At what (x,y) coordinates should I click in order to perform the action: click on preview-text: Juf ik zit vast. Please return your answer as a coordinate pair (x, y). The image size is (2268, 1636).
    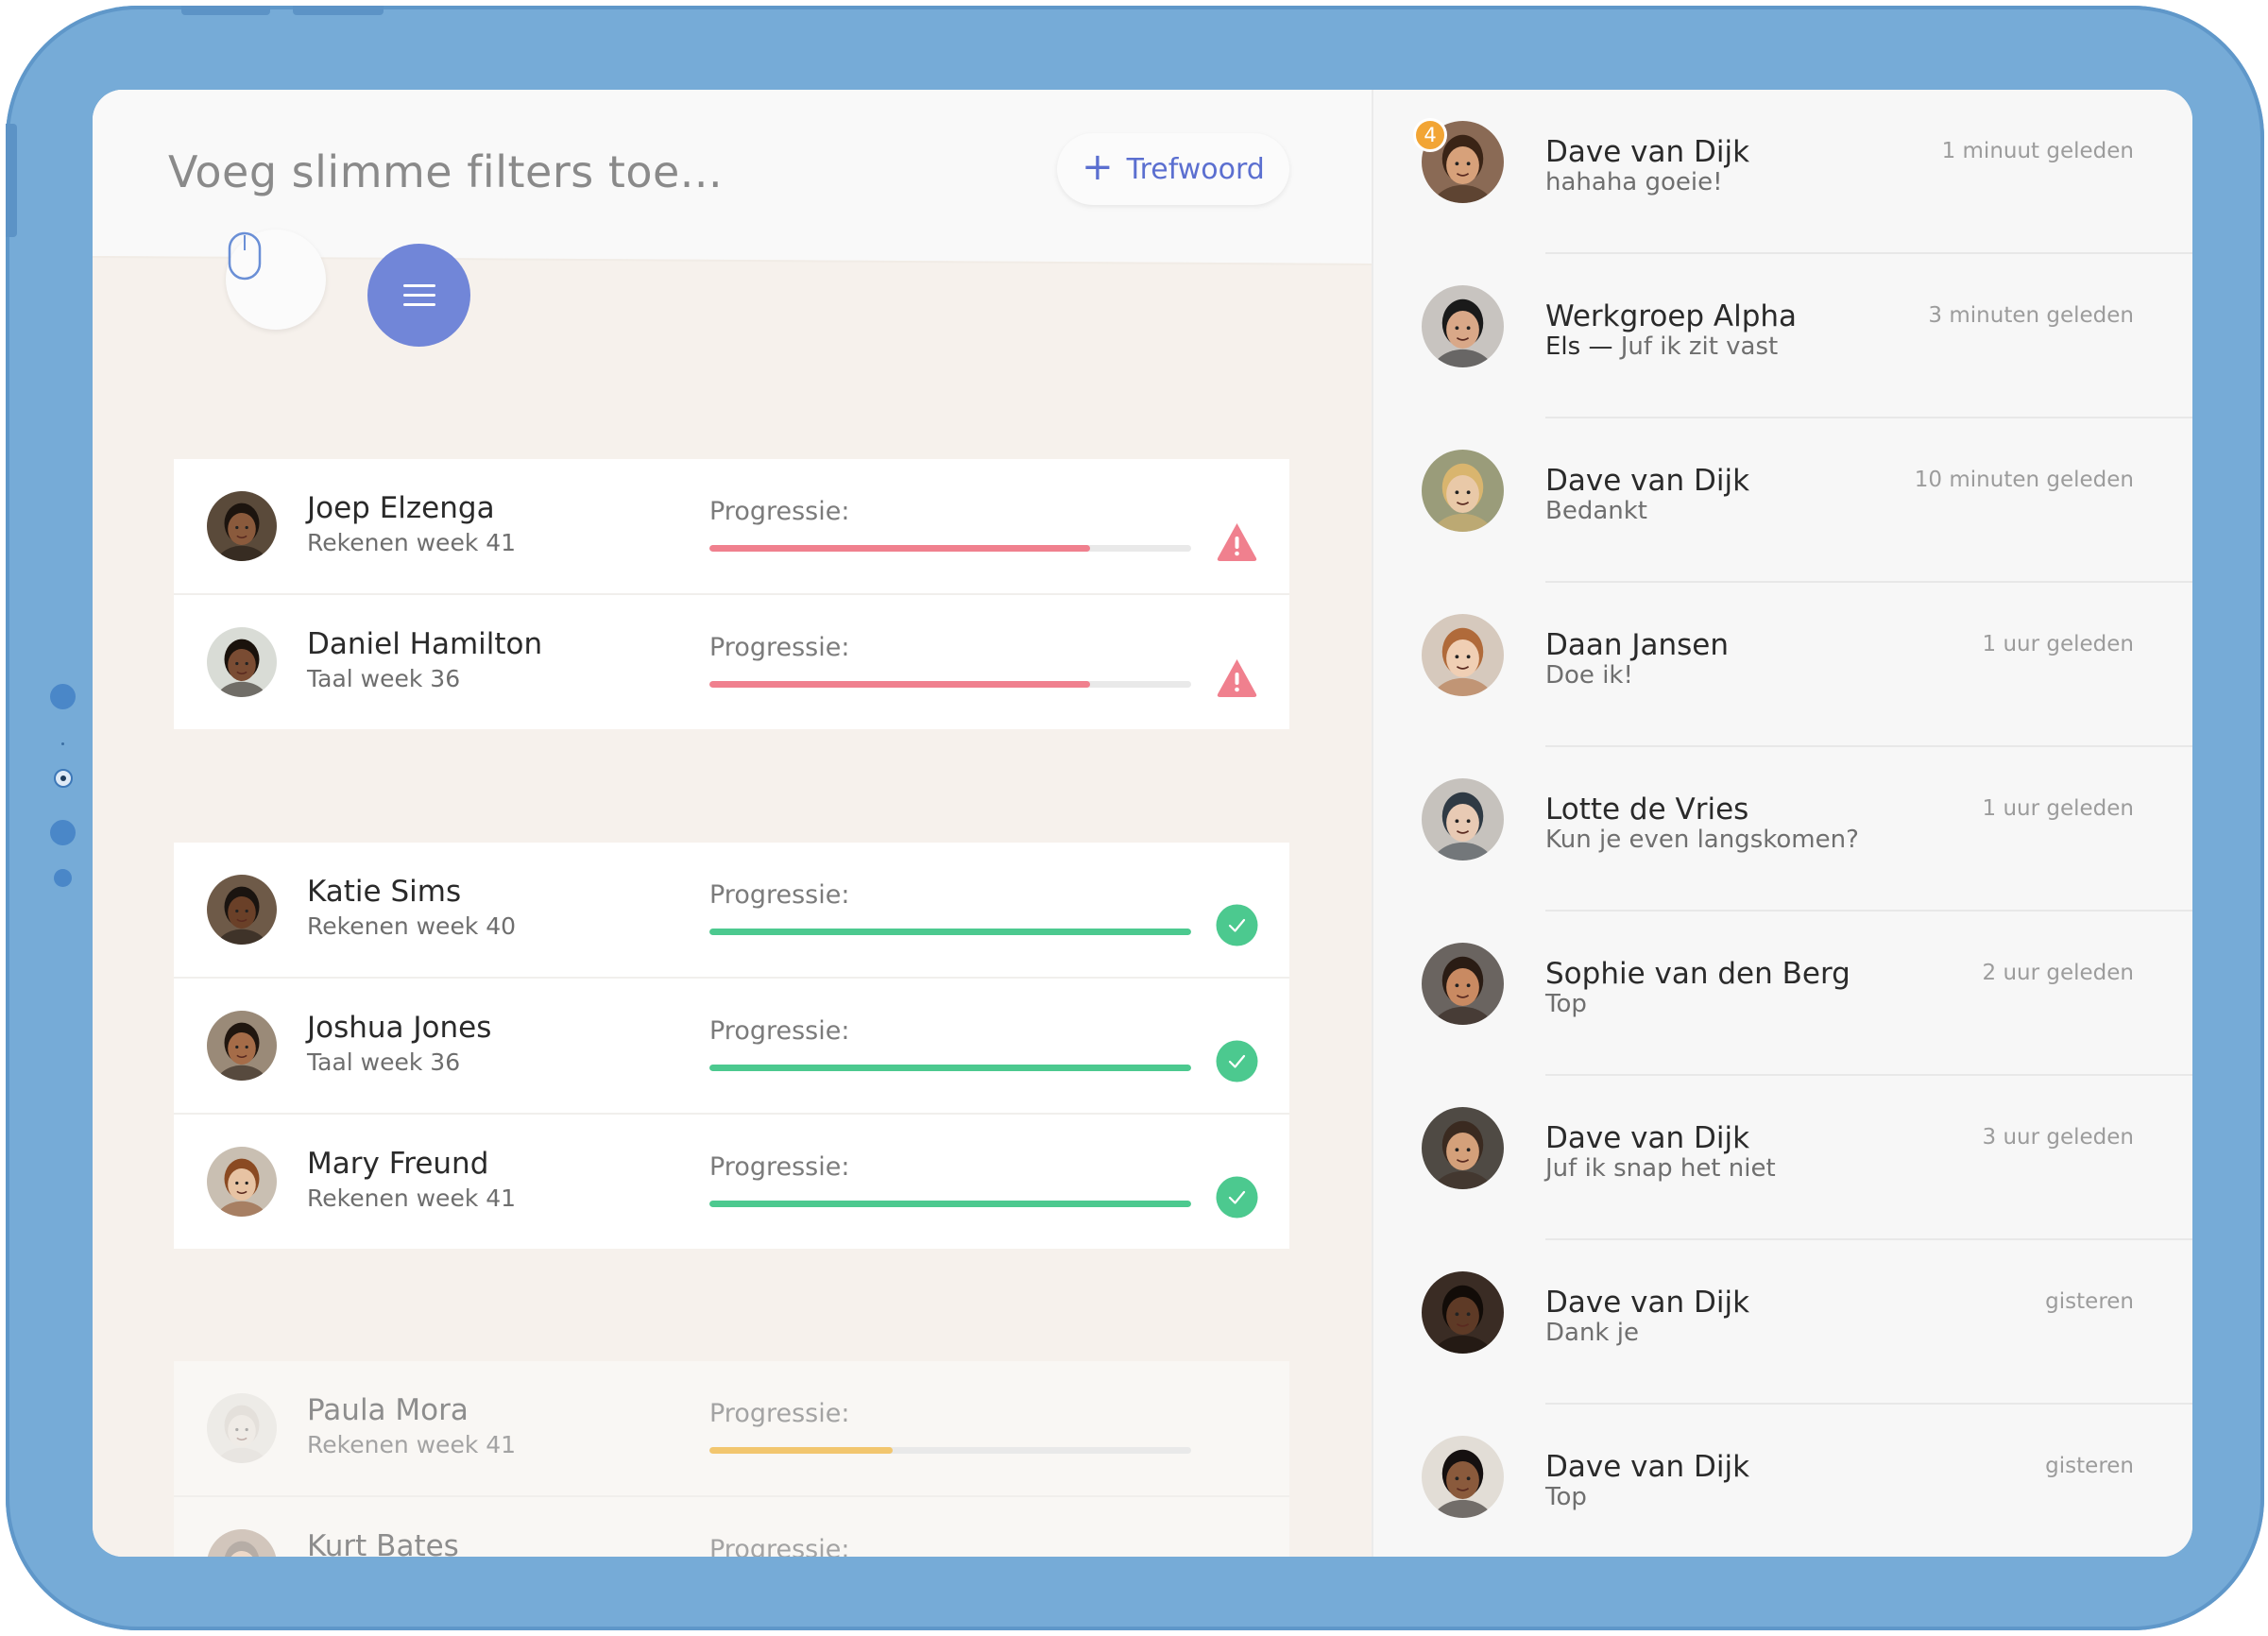
    Looking at the image, I should click on (1700, 346).